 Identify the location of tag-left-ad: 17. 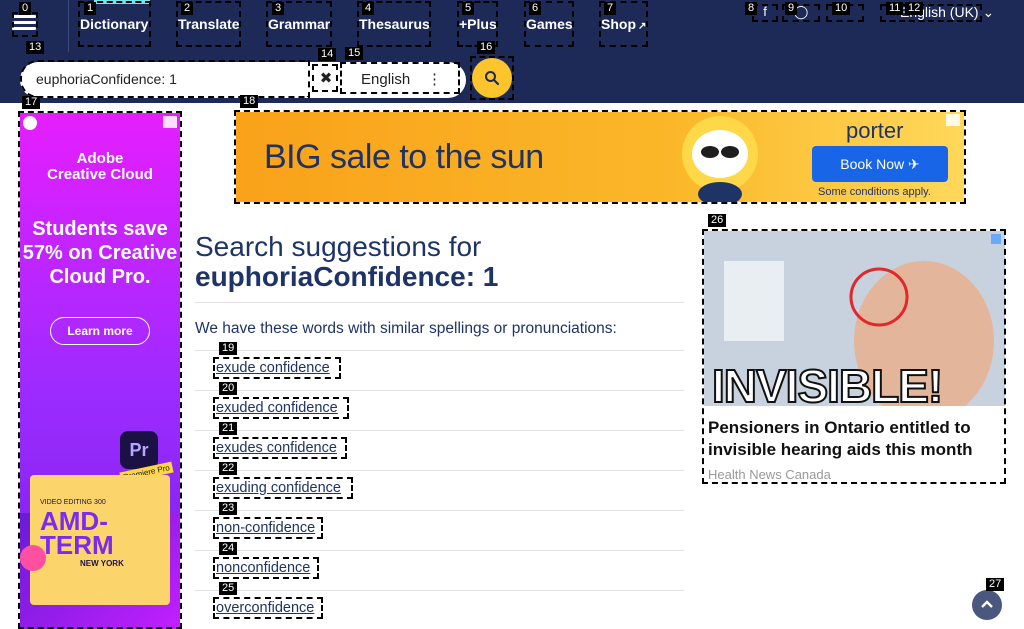
(31, 102).